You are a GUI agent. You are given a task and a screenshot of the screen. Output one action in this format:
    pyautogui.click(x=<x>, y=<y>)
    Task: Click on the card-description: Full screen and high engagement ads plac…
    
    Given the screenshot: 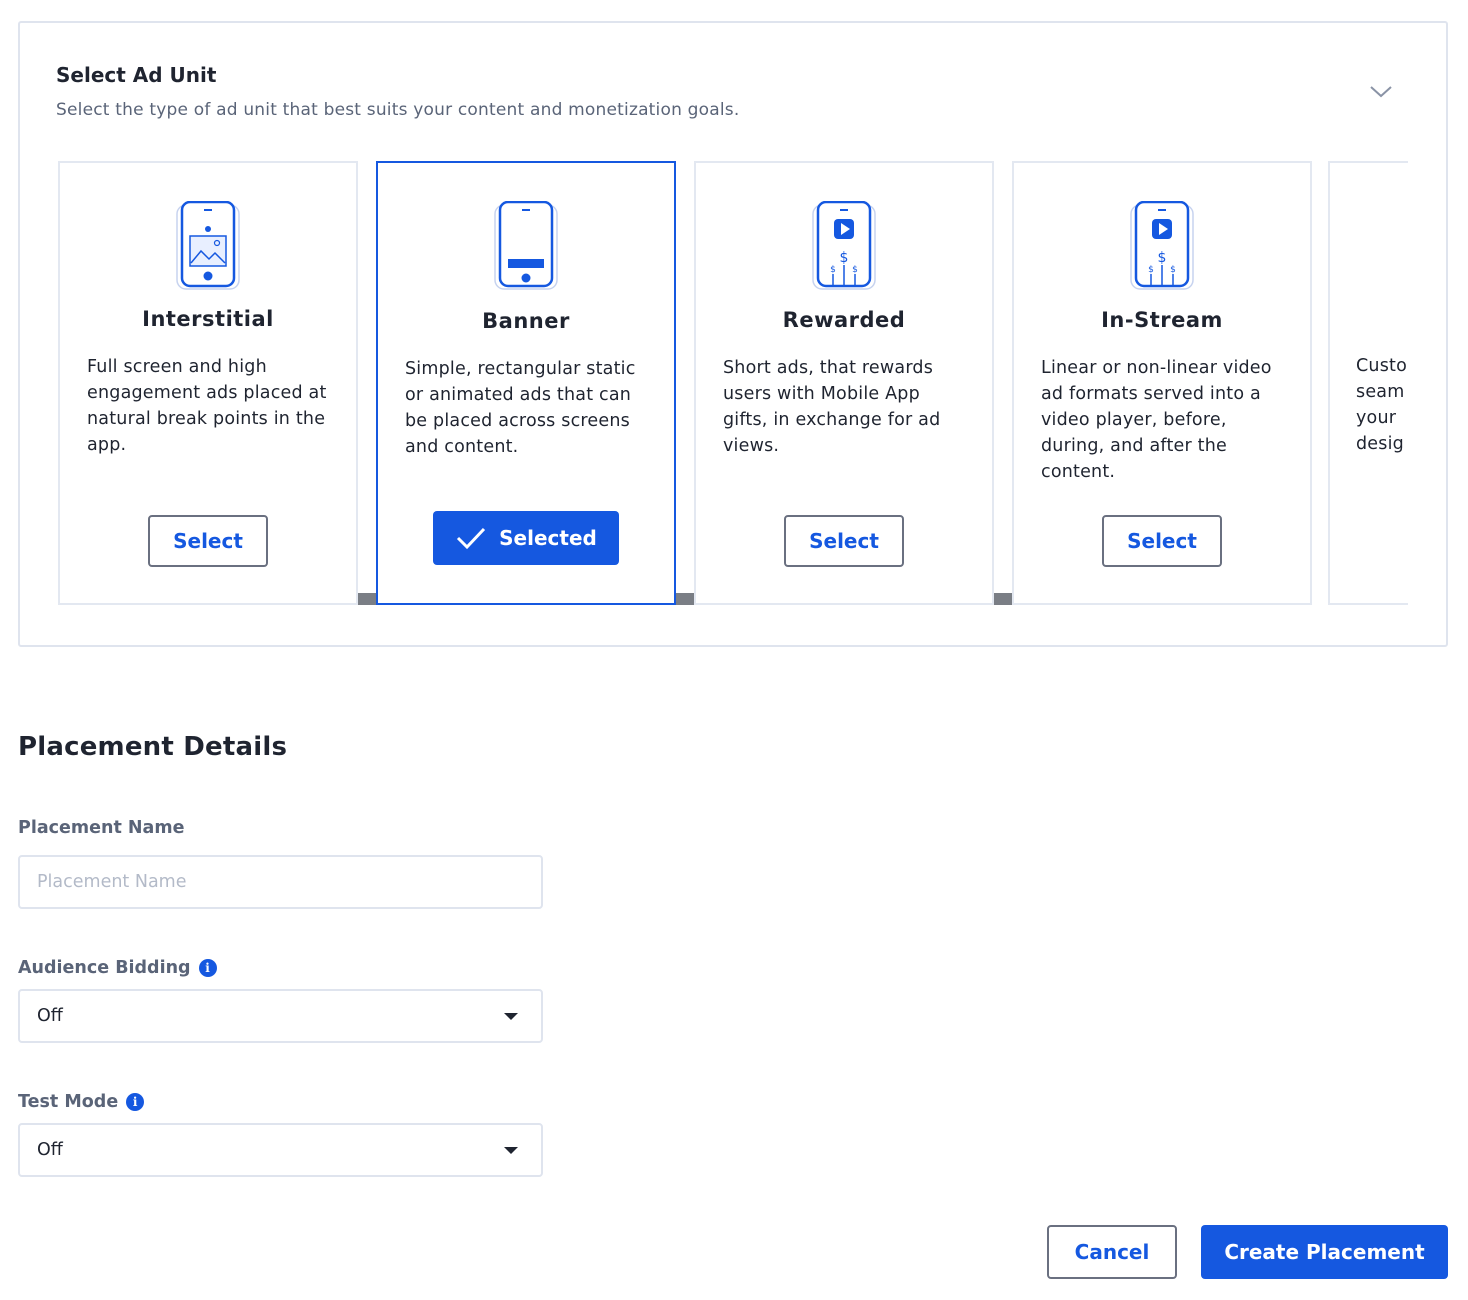 What is the action you would take?
    pyautogui.click(x=207, y=406)
    